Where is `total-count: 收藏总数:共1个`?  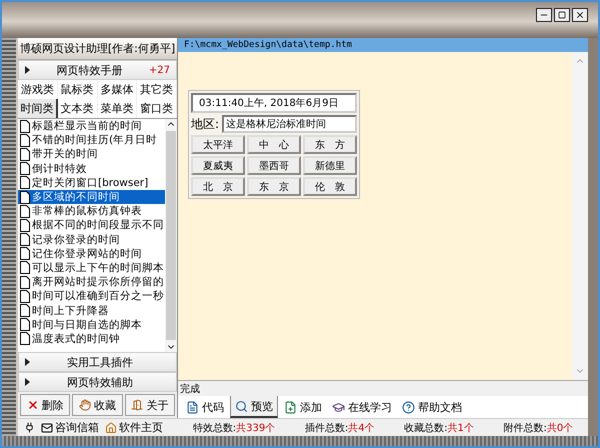 total-count: 收藏总数:共1个 is located at coordinates (439, 428).